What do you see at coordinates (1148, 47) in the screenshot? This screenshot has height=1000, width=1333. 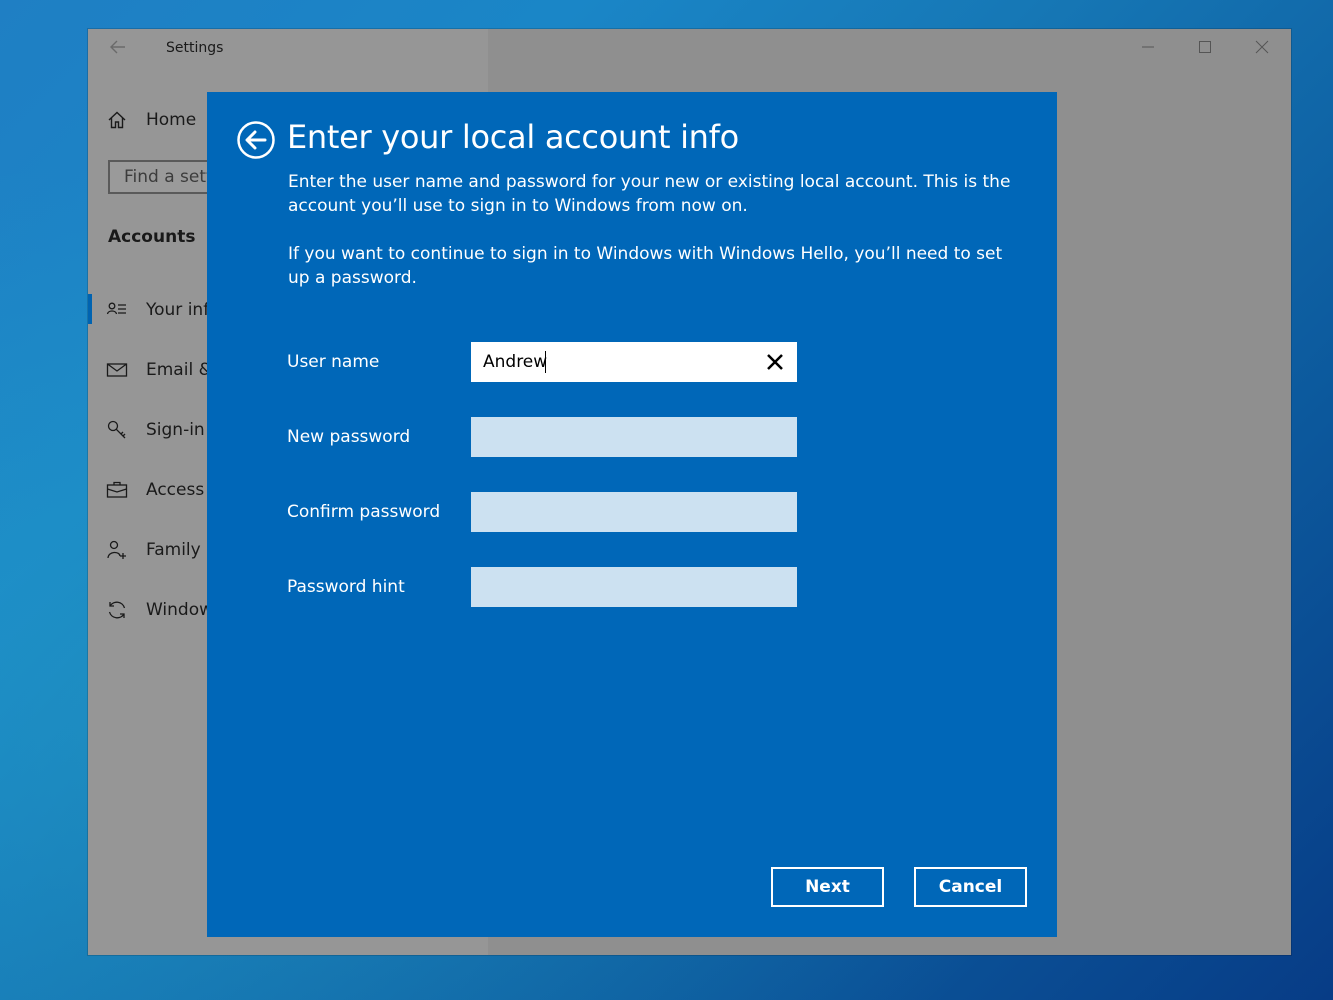 I see `minimize-icon` at bounding box center [1148, 47].